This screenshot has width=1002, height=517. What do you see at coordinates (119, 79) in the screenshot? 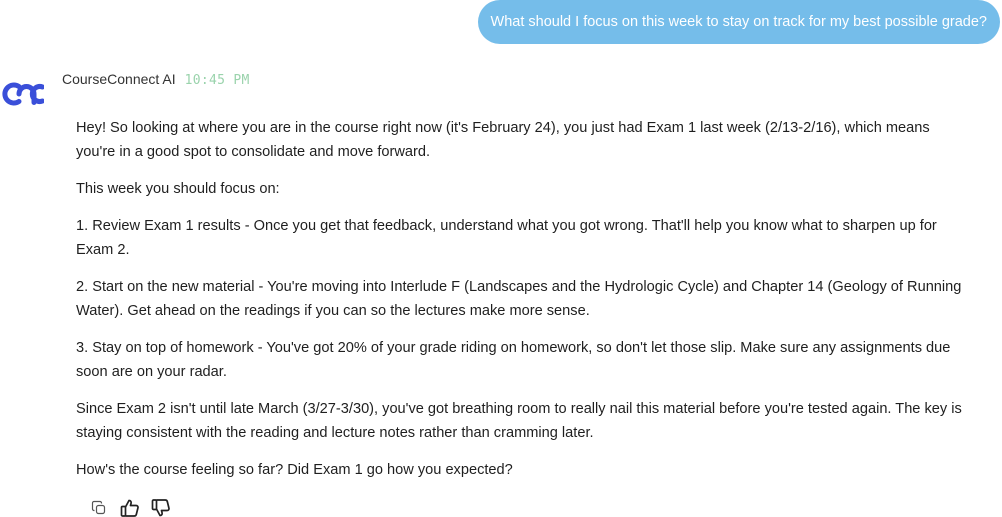
I see `assistant-name: CourseConnect AI` at bounding box center [119, 79].